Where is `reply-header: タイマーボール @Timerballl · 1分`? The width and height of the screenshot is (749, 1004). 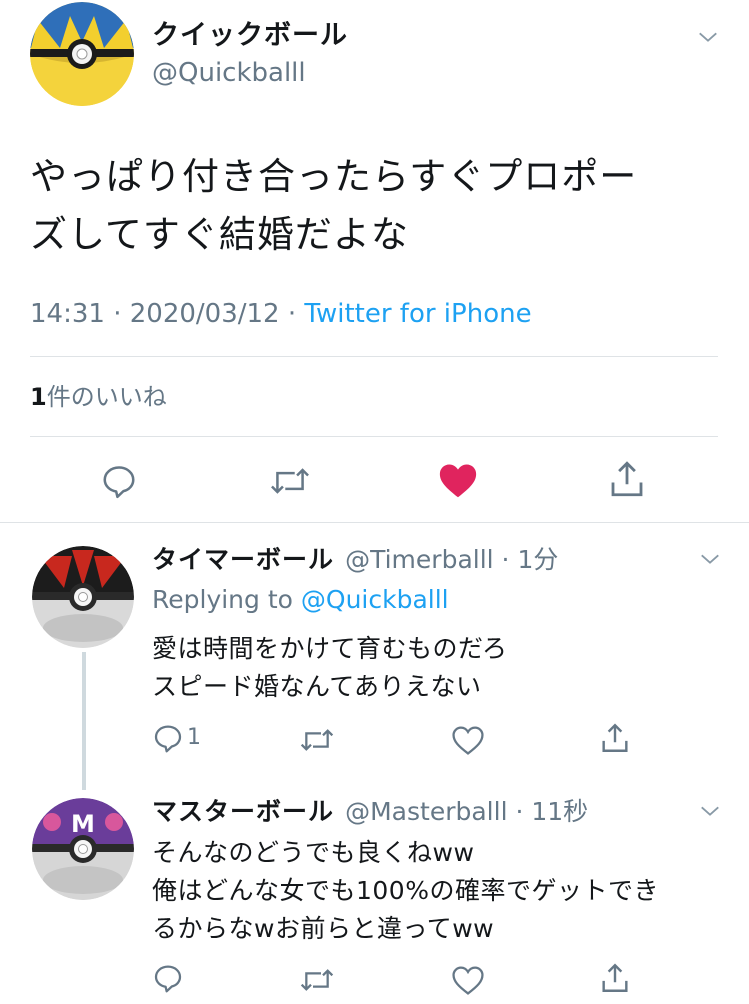 reply-header: タイマーボール @Timerballl · 1分 is located at coordinates (355, 560).